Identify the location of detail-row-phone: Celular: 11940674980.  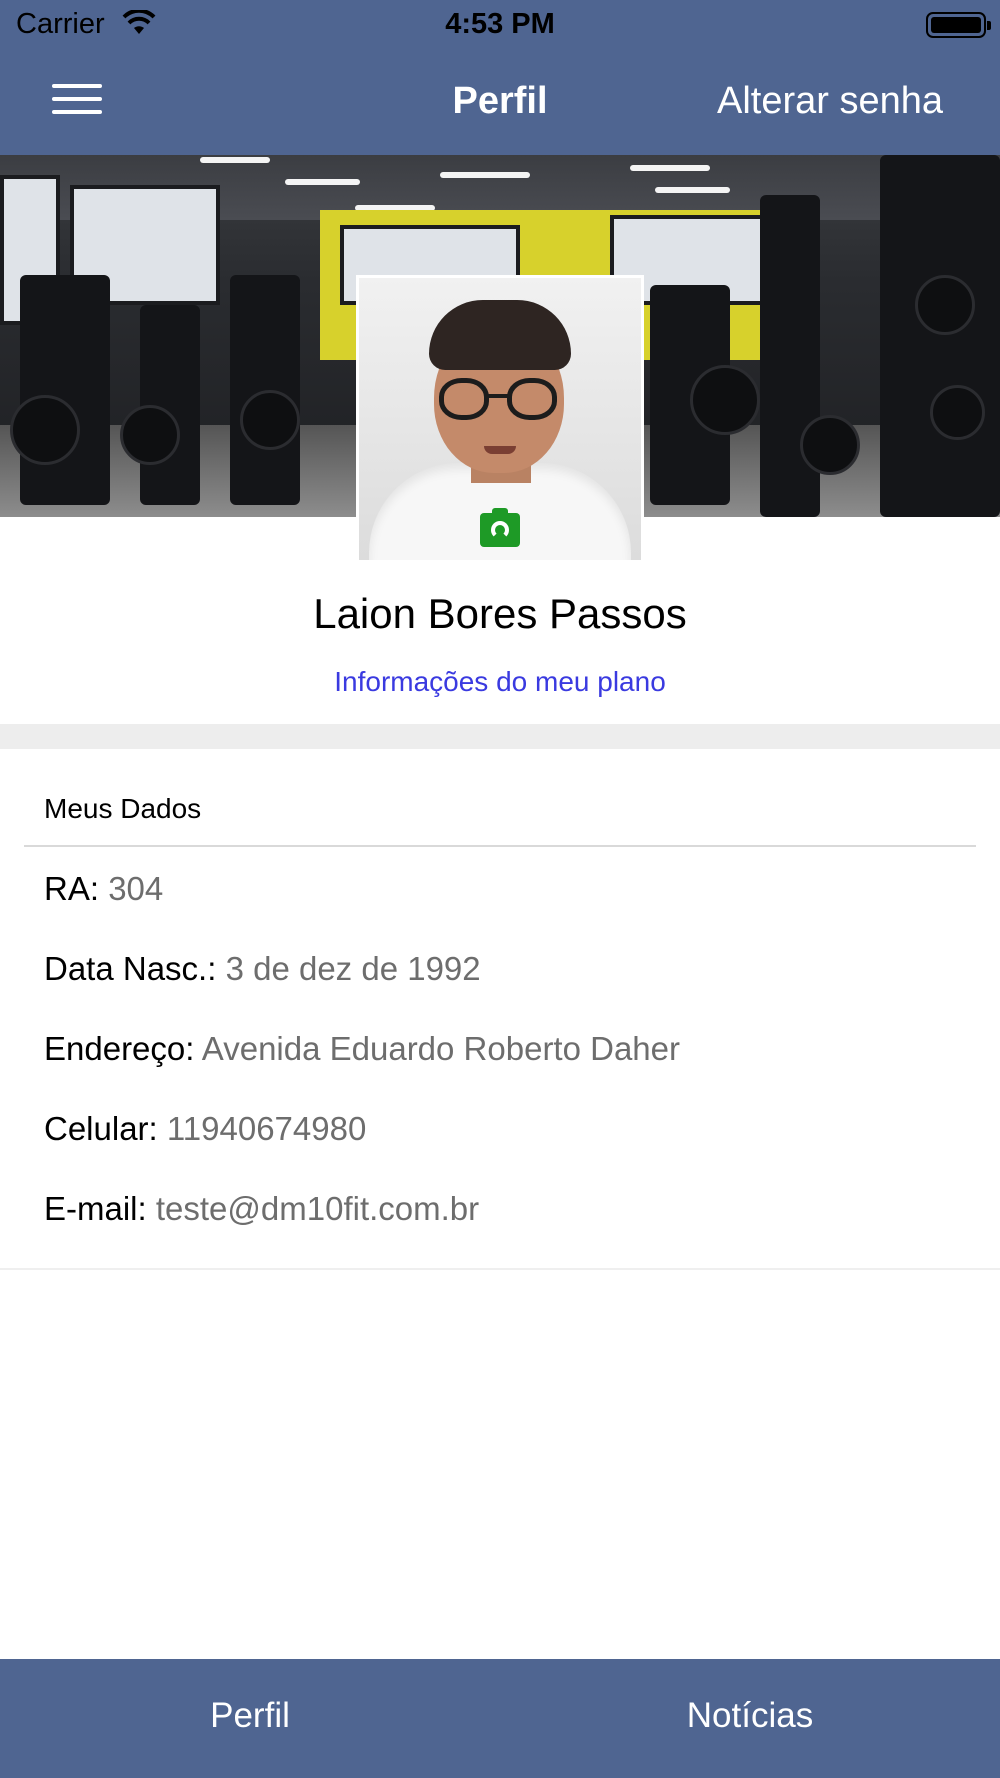
(205, 1129).